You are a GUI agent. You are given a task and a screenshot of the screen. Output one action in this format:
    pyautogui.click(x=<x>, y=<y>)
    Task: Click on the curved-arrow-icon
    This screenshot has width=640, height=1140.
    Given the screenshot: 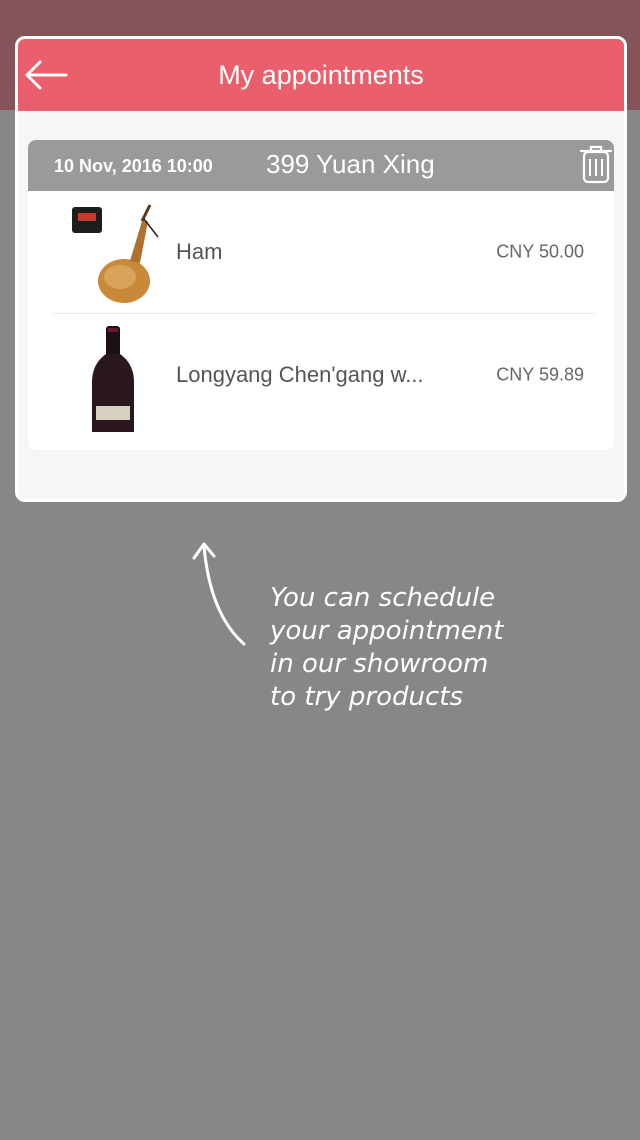 What is the action you would take?
    pyautogui.click(x=219, y=594)
    